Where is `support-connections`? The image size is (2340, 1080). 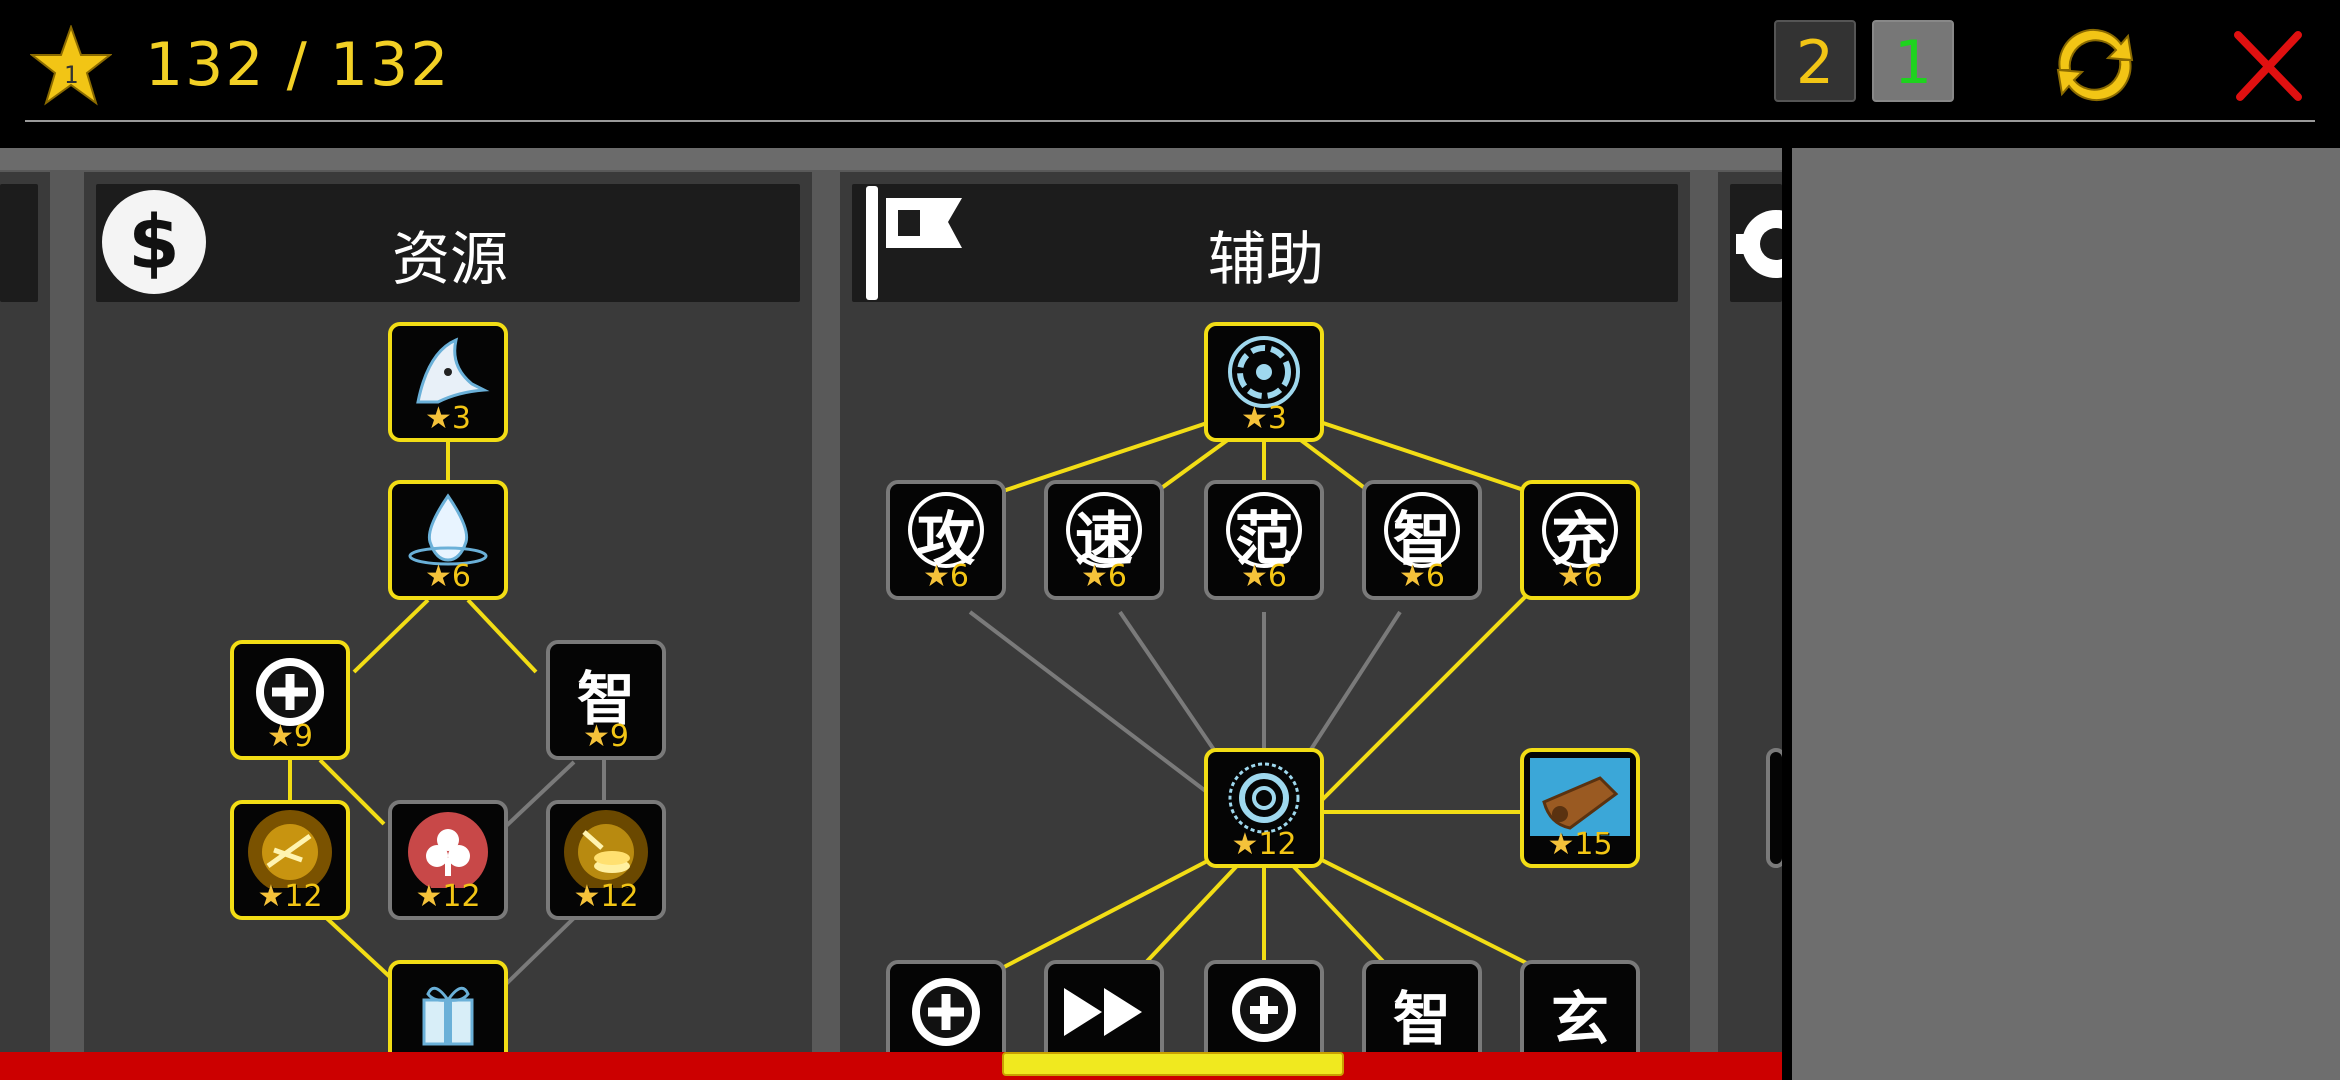 support-connections is located at coordinates (1270, 696).